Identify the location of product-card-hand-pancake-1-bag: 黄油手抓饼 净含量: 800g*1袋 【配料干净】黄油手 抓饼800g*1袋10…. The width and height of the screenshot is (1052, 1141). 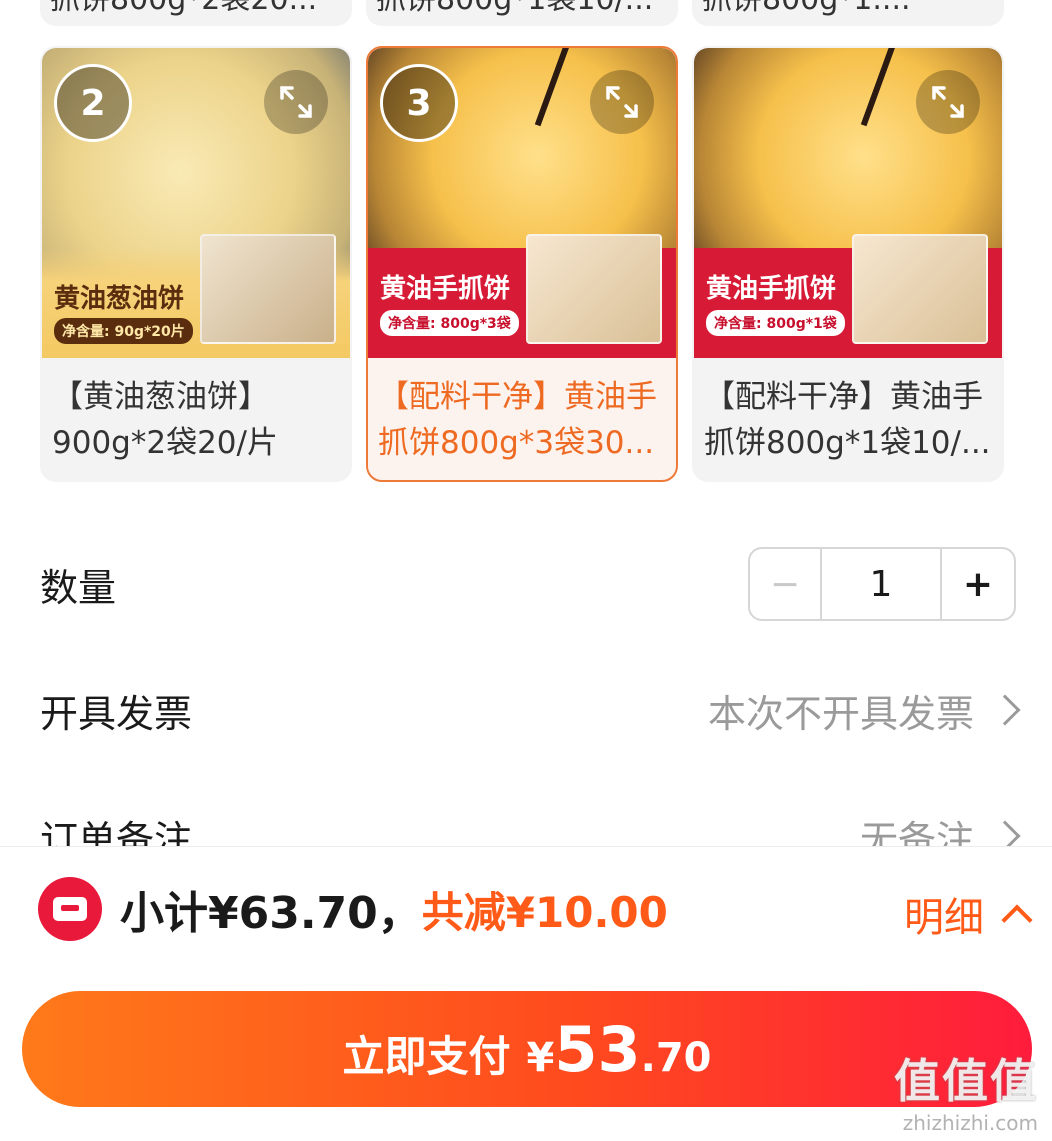
(848, 264).